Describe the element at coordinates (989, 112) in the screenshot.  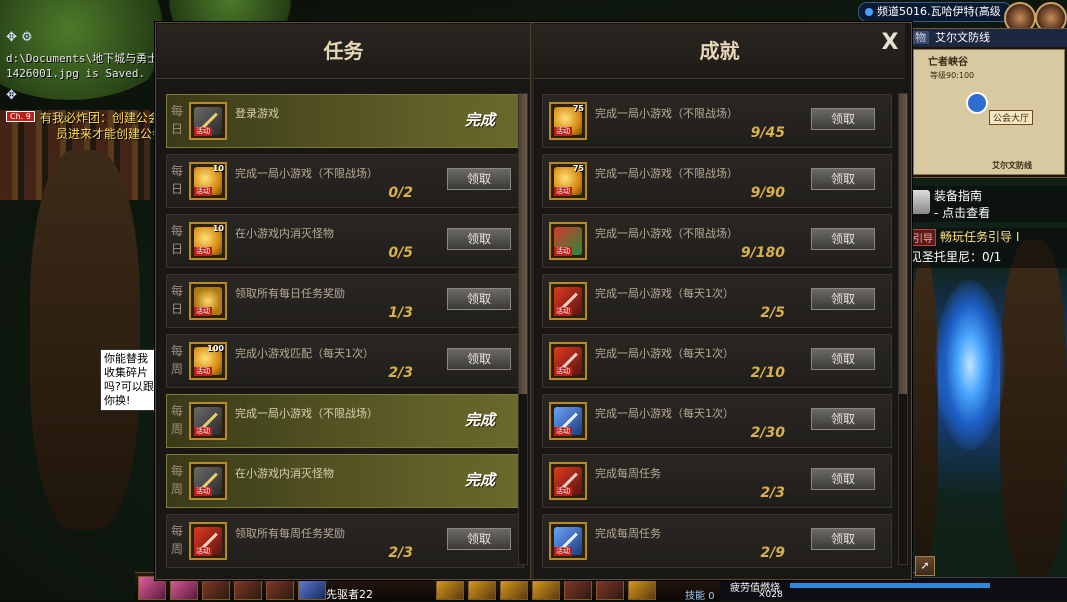
I see `minimap-map: 亡者峡谷 等级90:100 公会大厅 艾尔文防线` at that location.